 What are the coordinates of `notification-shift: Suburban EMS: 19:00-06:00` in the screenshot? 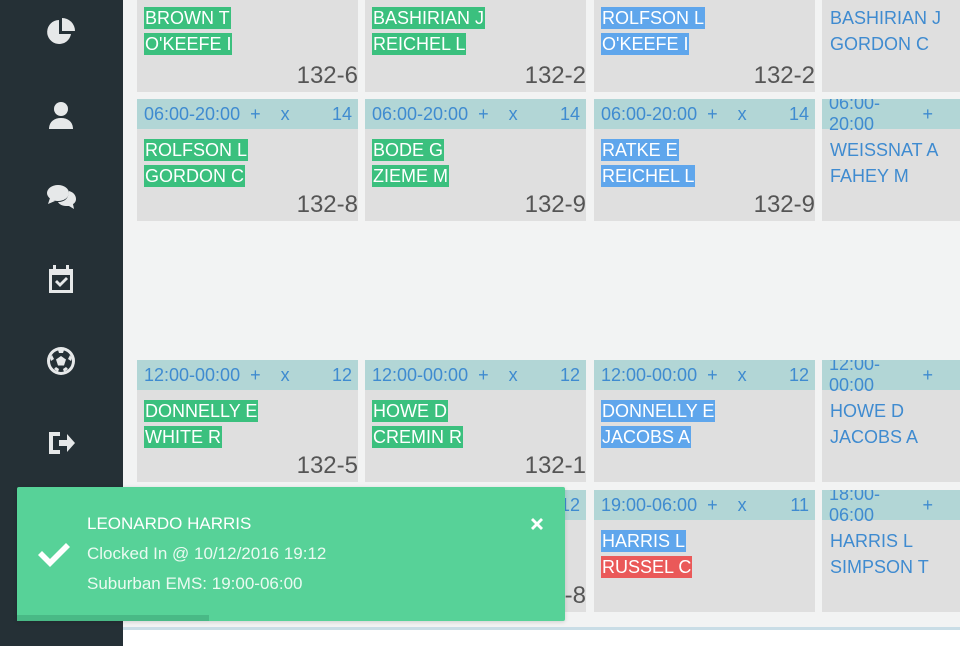 It's located at (195, 583).